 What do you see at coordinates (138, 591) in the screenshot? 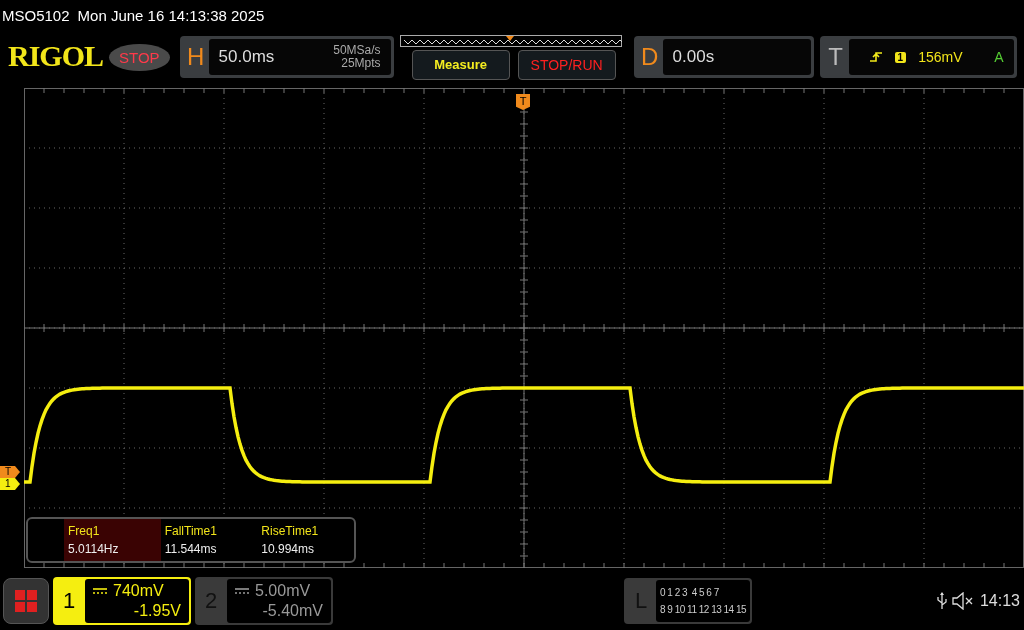
I see `channel-scale: 740mV` at bounding box center [138, 591].